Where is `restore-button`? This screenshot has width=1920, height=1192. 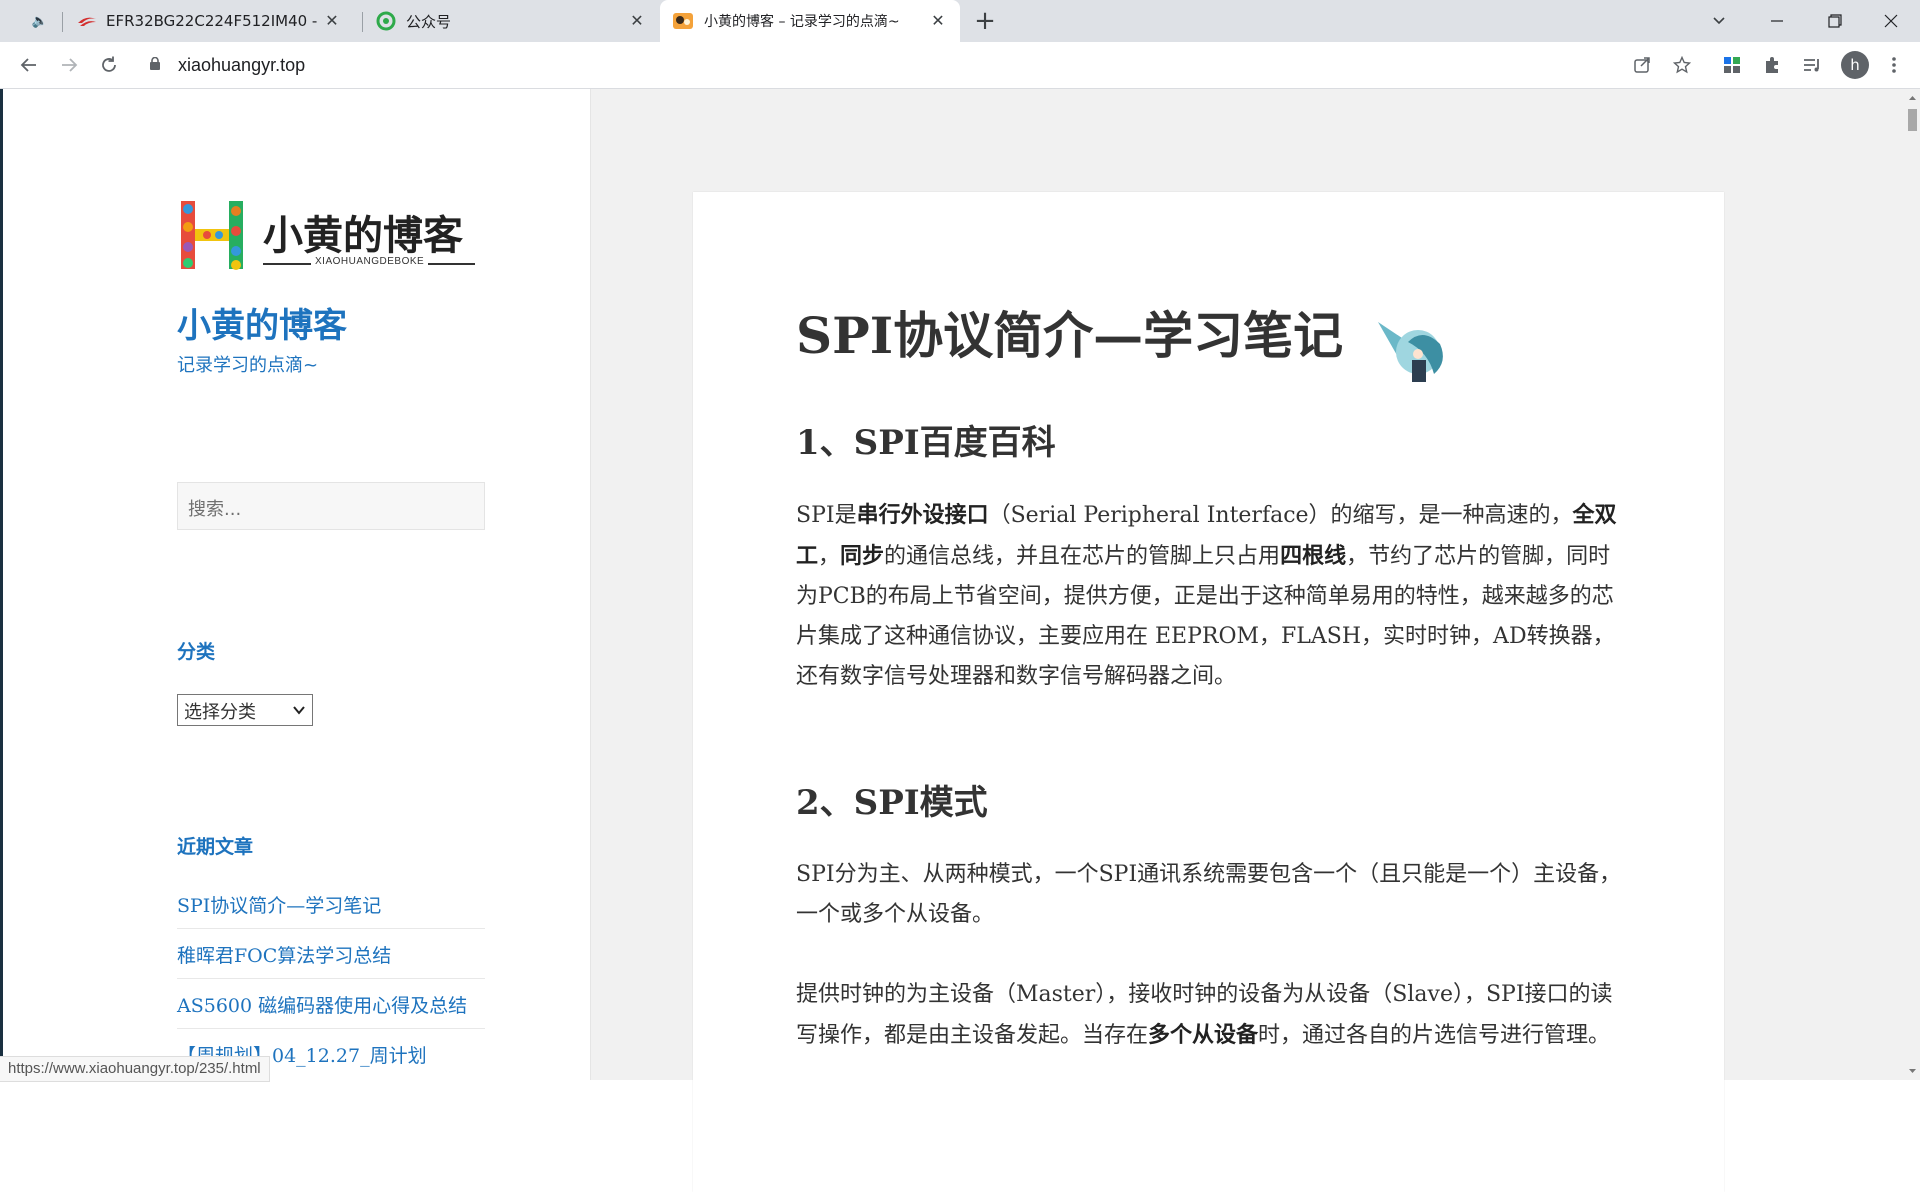
restore-button is located at coordinates (1835, 21).